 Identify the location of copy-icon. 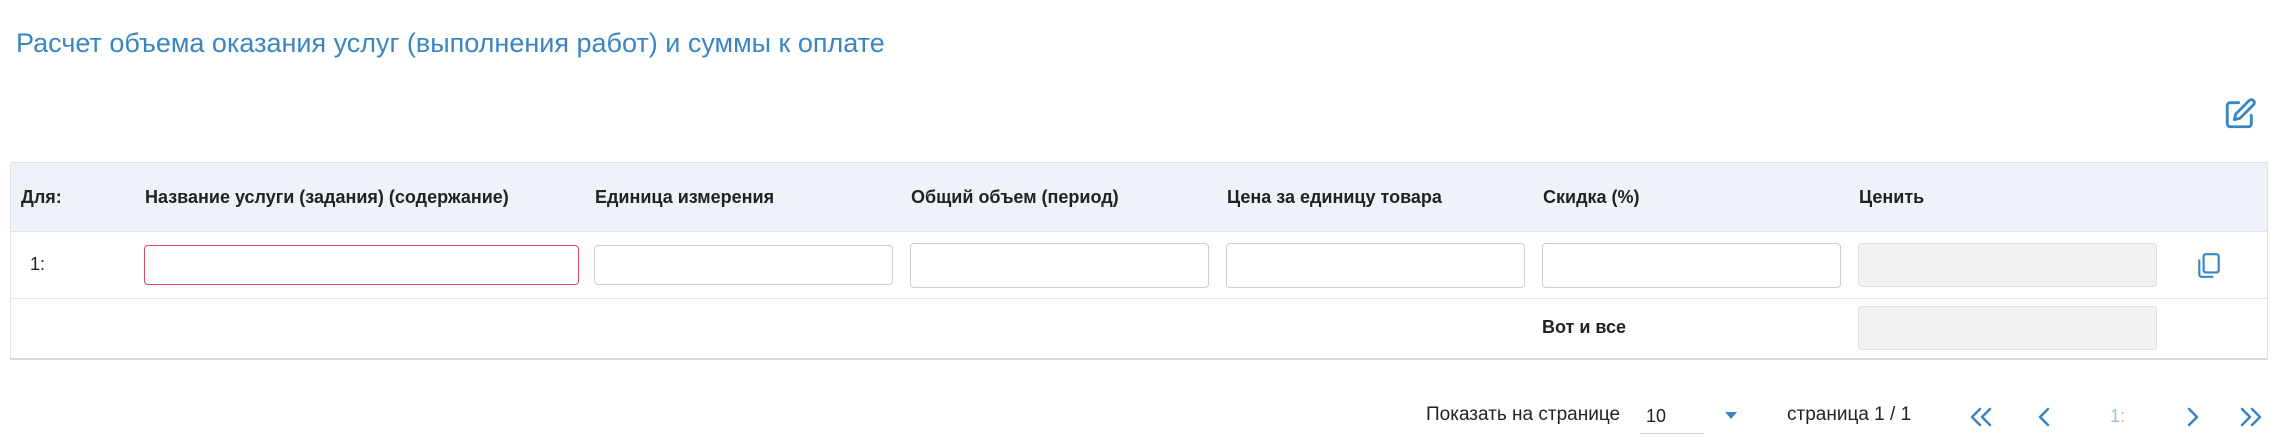
(2209, 266).